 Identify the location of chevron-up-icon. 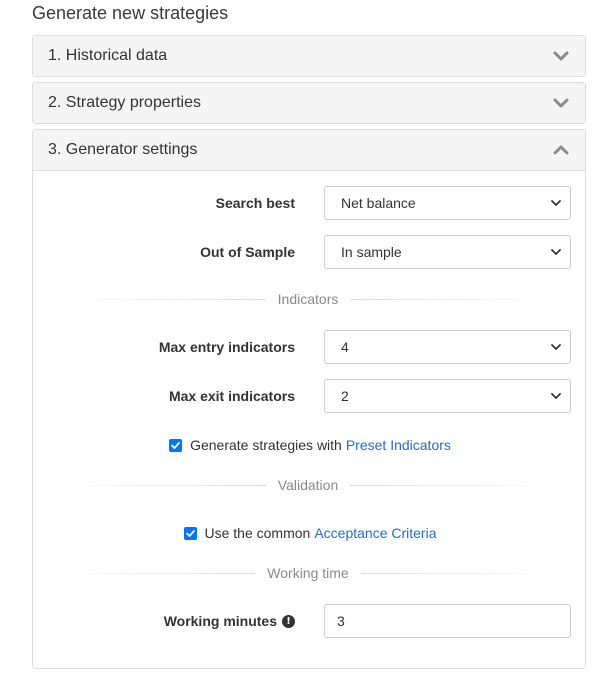
(561, 150).